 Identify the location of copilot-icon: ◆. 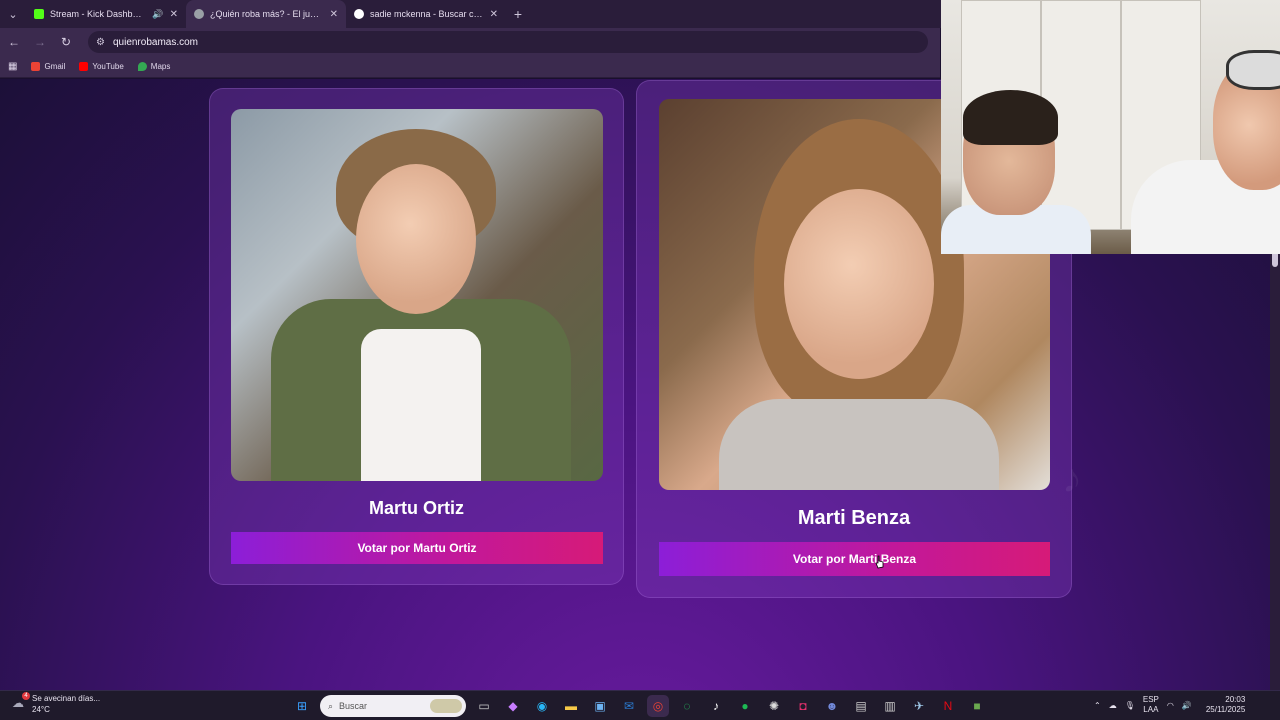
(513, 706).